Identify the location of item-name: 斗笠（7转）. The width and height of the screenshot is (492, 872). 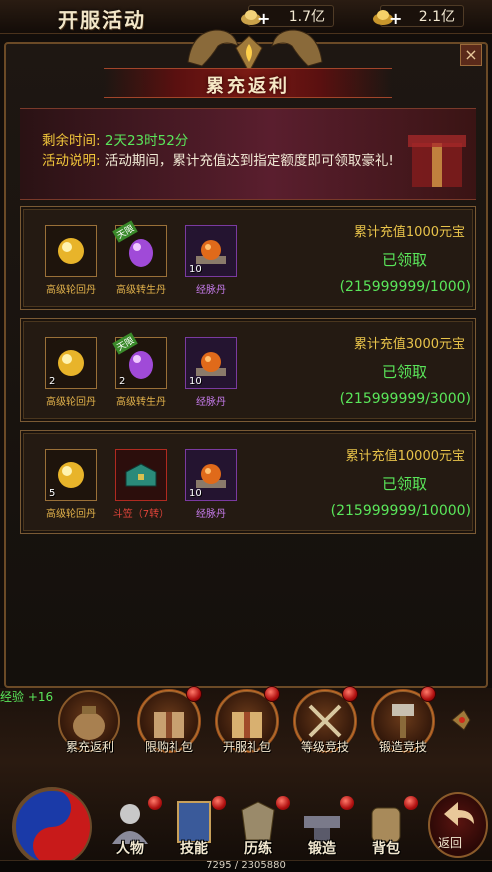
(141, 514).